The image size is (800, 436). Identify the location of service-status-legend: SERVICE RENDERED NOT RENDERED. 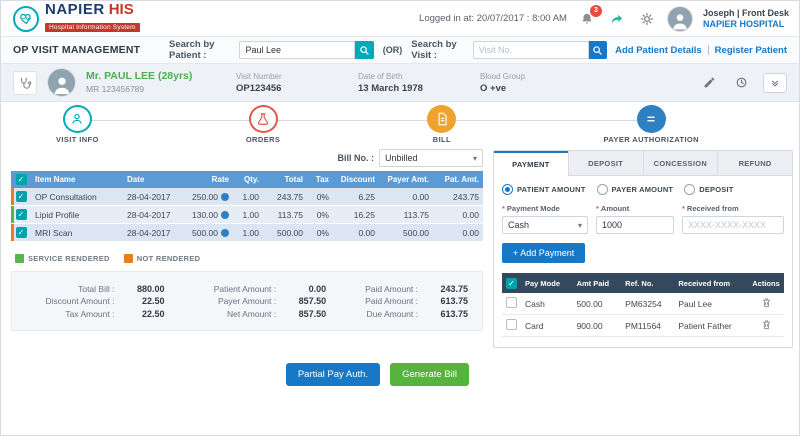
(247, 258).